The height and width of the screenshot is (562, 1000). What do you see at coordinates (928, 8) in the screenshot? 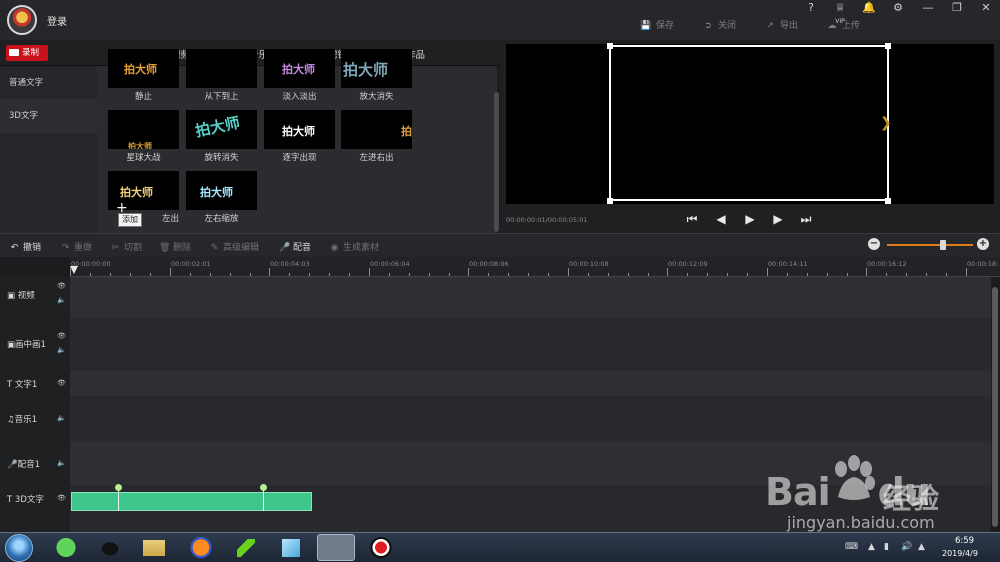
I see `minimize-icon: —` at bounding box center [928, 8].